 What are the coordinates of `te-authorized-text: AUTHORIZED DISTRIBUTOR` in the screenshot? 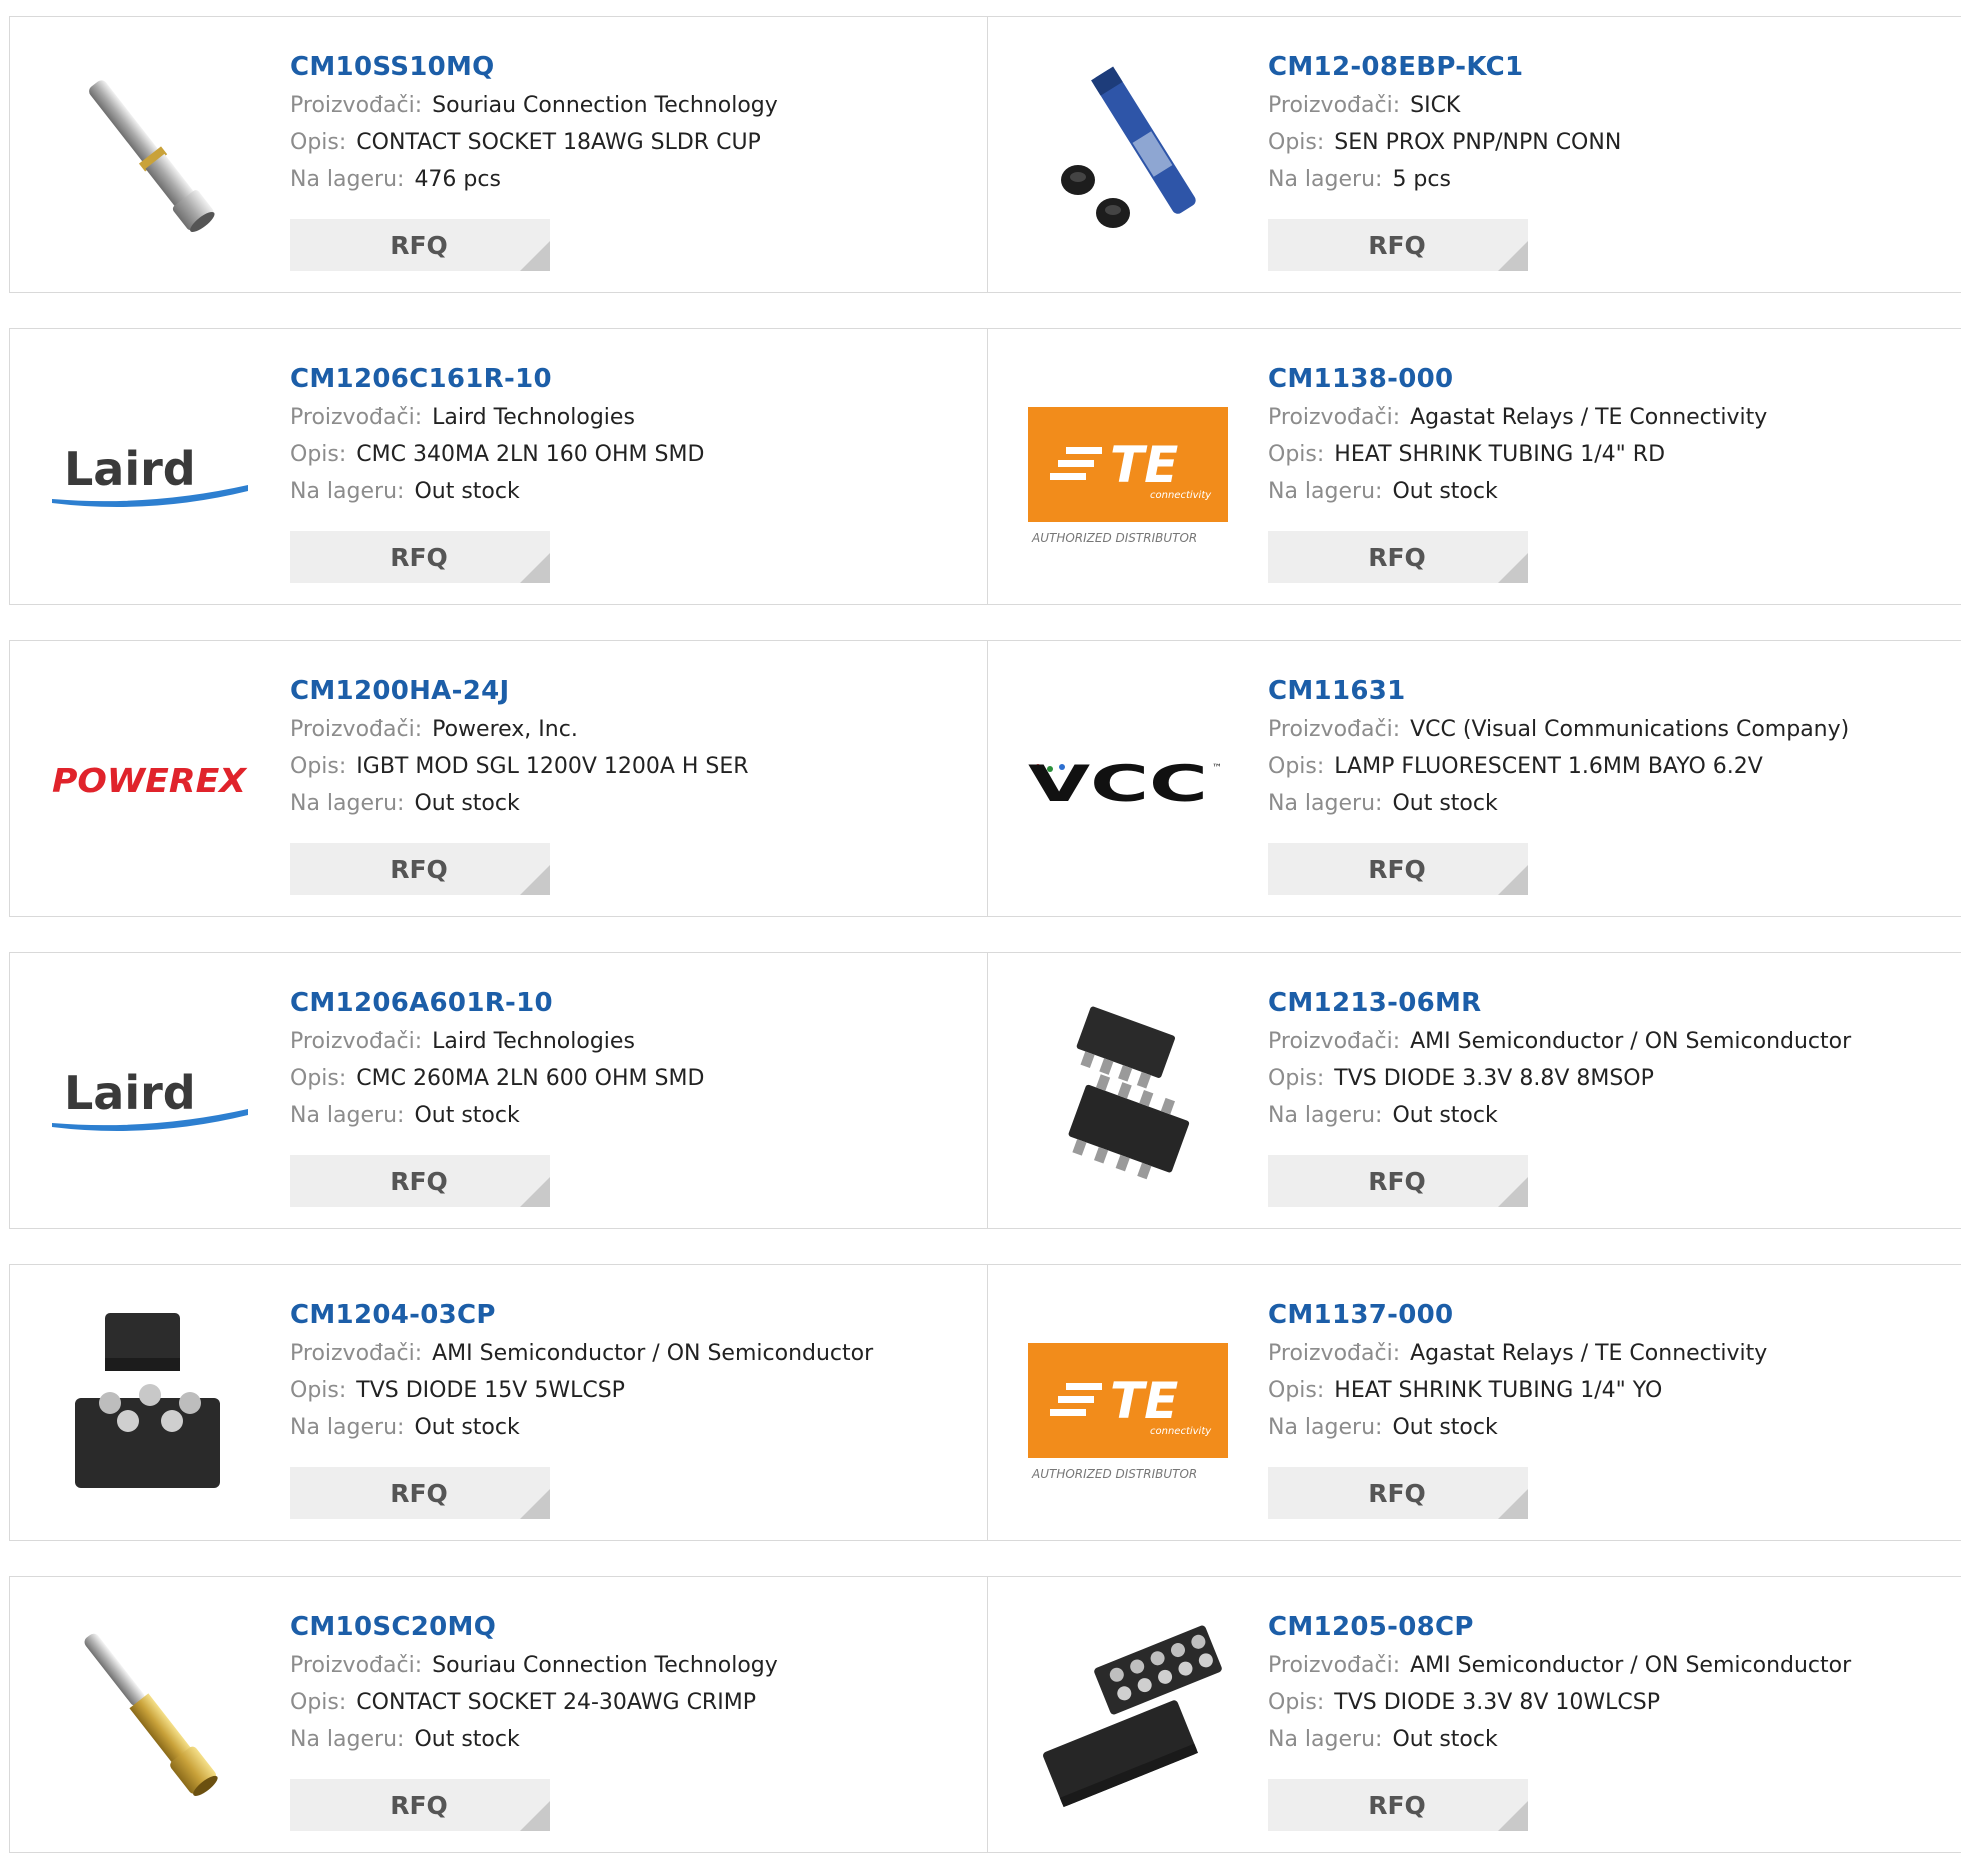 It's located at (1114, 538).